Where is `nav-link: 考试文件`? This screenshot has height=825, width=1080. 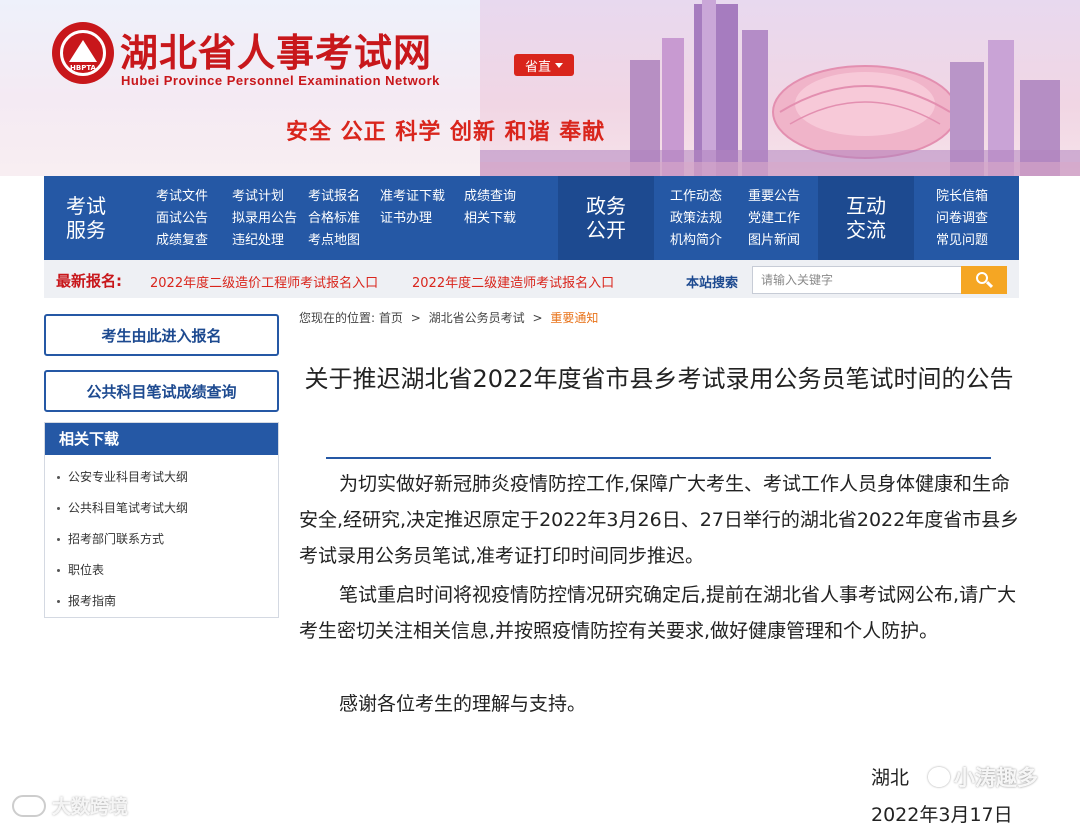 nav-link: 考试文件 is located at coordinates (194, 197).